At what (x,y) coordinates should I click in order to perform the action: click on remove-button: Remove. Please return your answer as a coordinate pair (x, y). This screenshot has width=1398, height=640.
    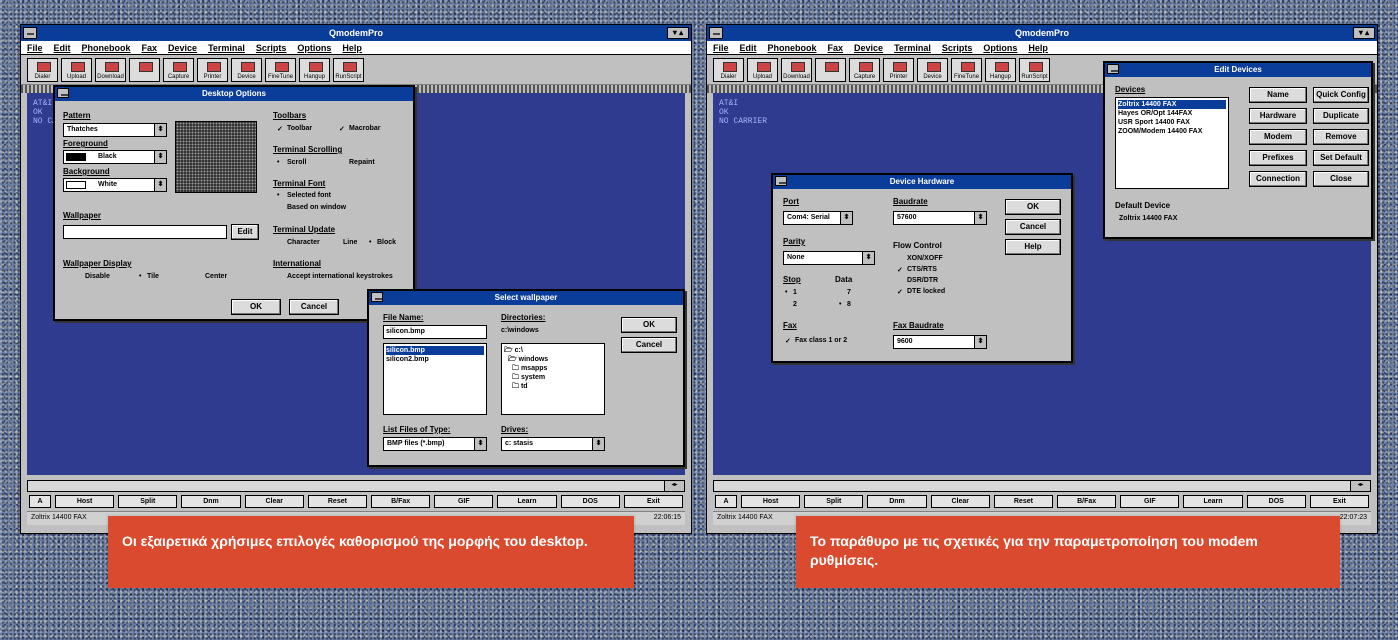
    Looking at the image, I should click on (1341, 137).